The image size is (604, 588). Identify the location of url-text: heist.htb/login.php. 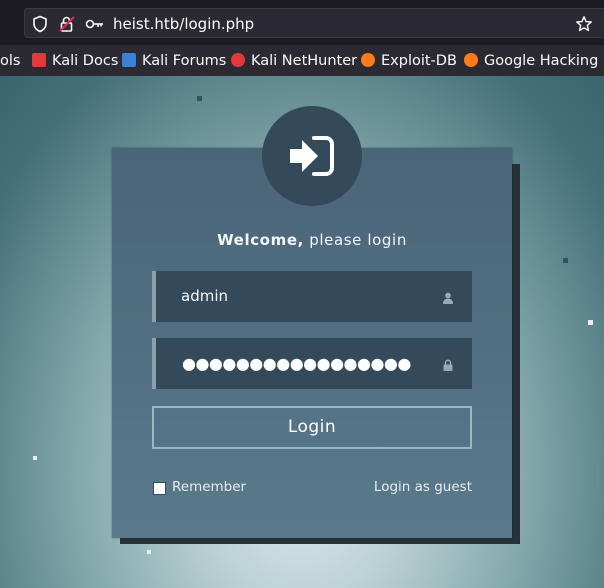
(183, 24).